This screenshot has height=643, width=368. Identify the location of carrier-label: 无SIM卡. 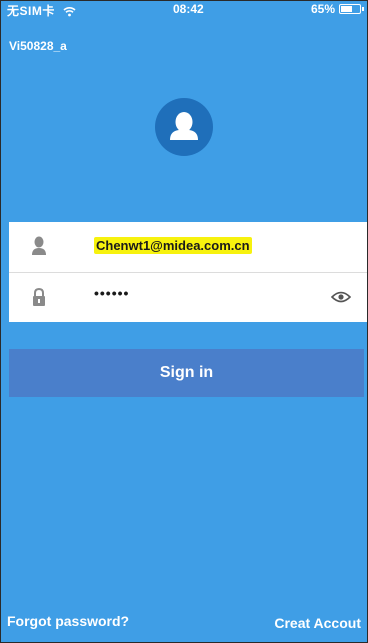
(31, 11).